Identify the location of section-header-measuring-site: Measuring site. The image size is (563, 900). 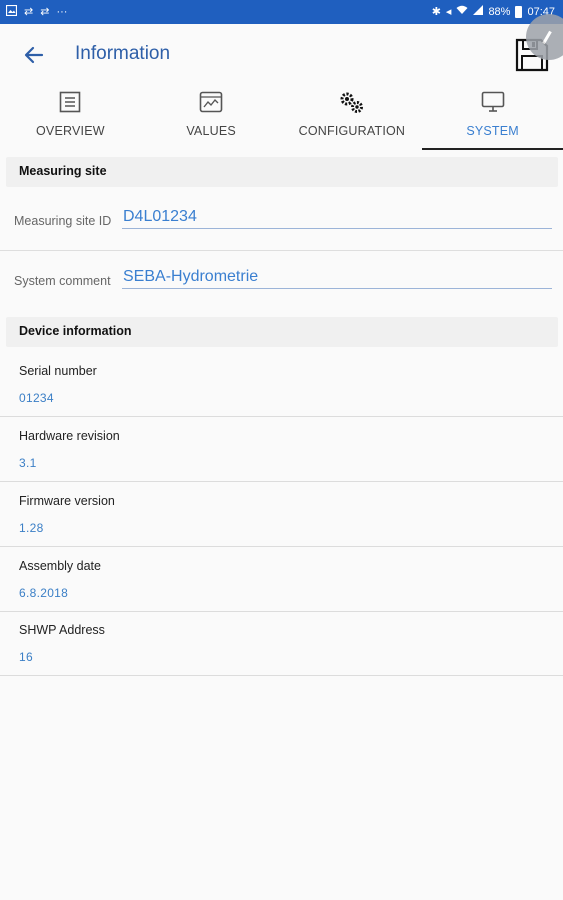
(282, 172).